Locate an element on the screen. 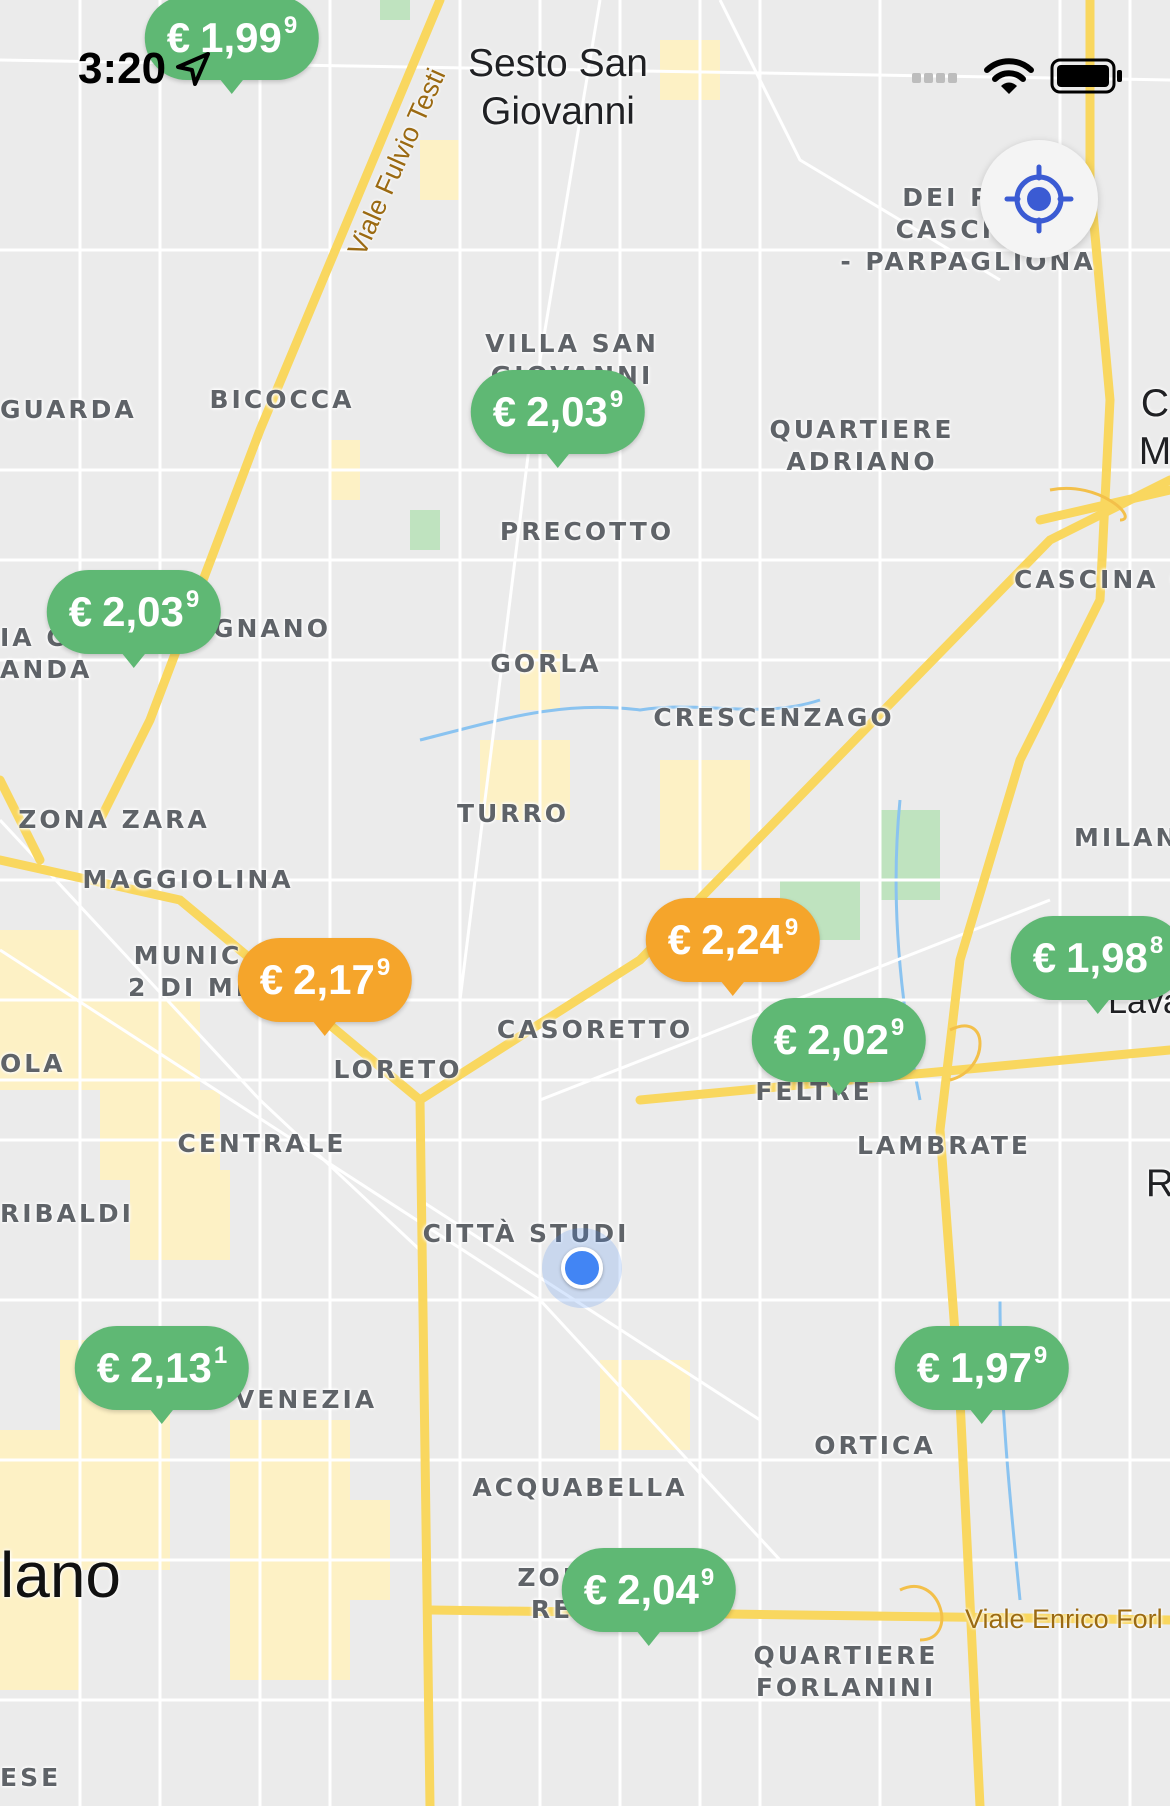 This screenshot has width=1170, height=1806. pin-price: 2,04 is located at coordinates (658, 1589).